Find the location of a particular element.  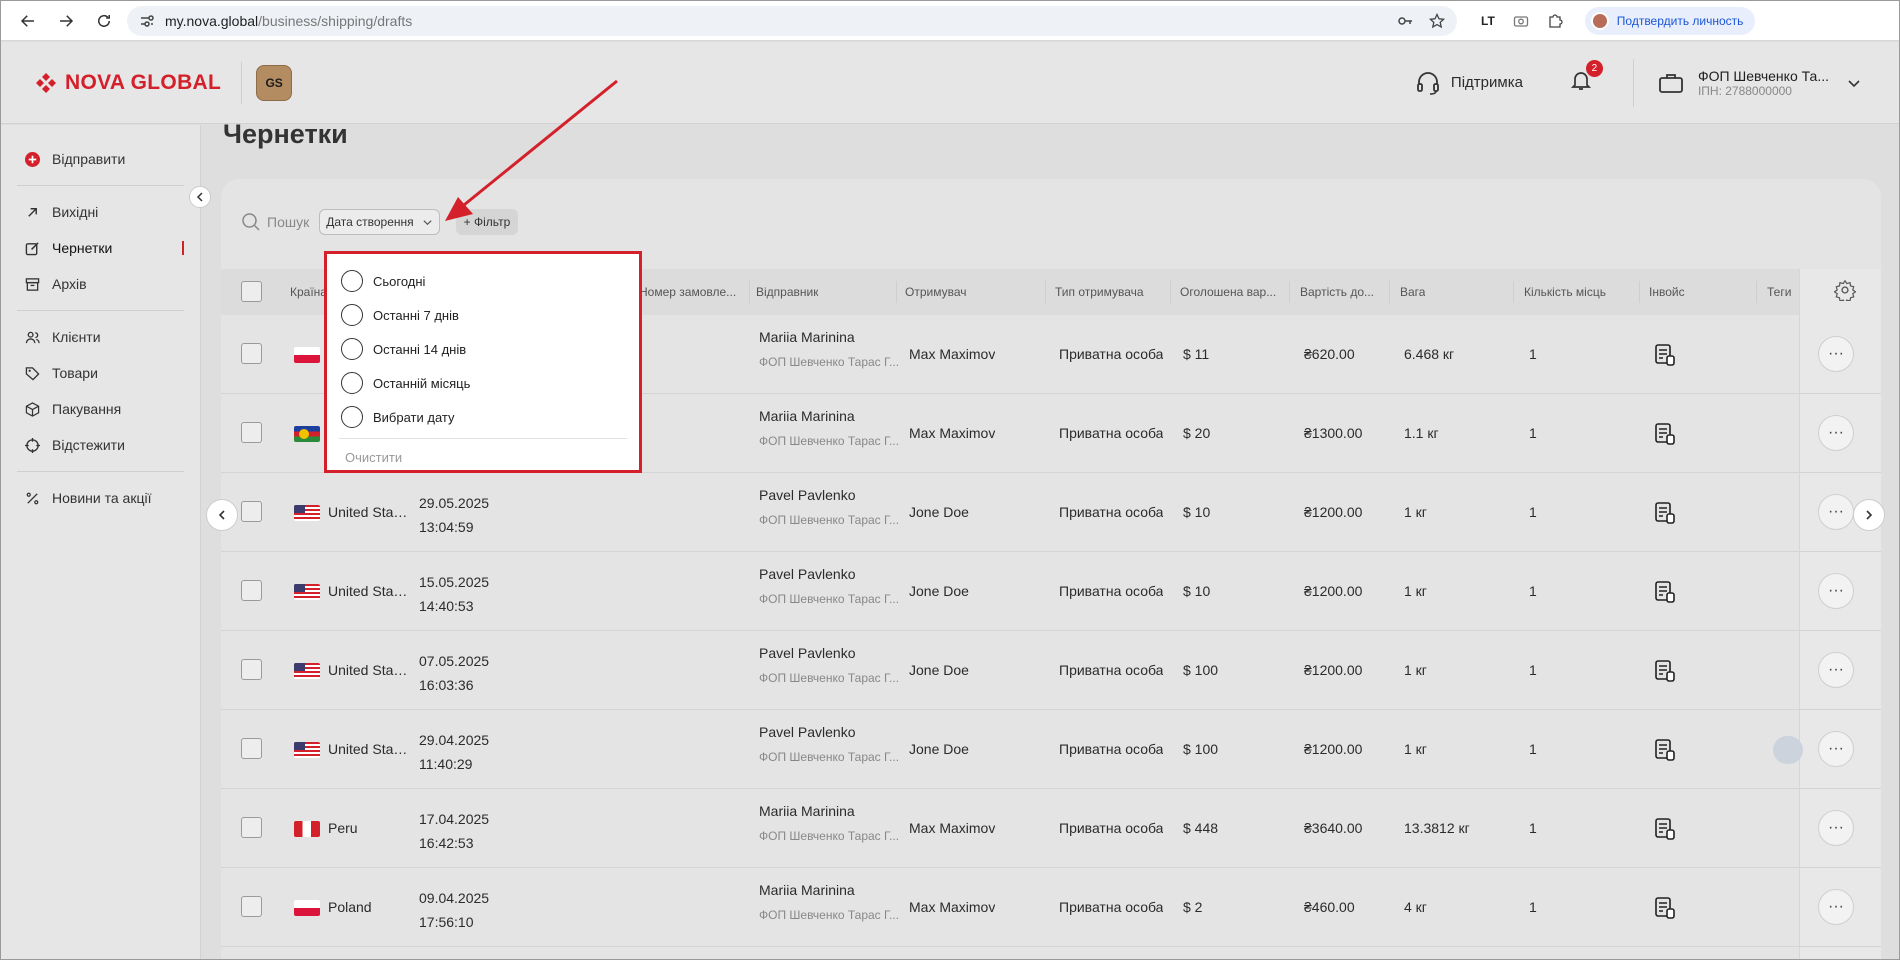

camera-icon is located at coordinates (1521, 21).